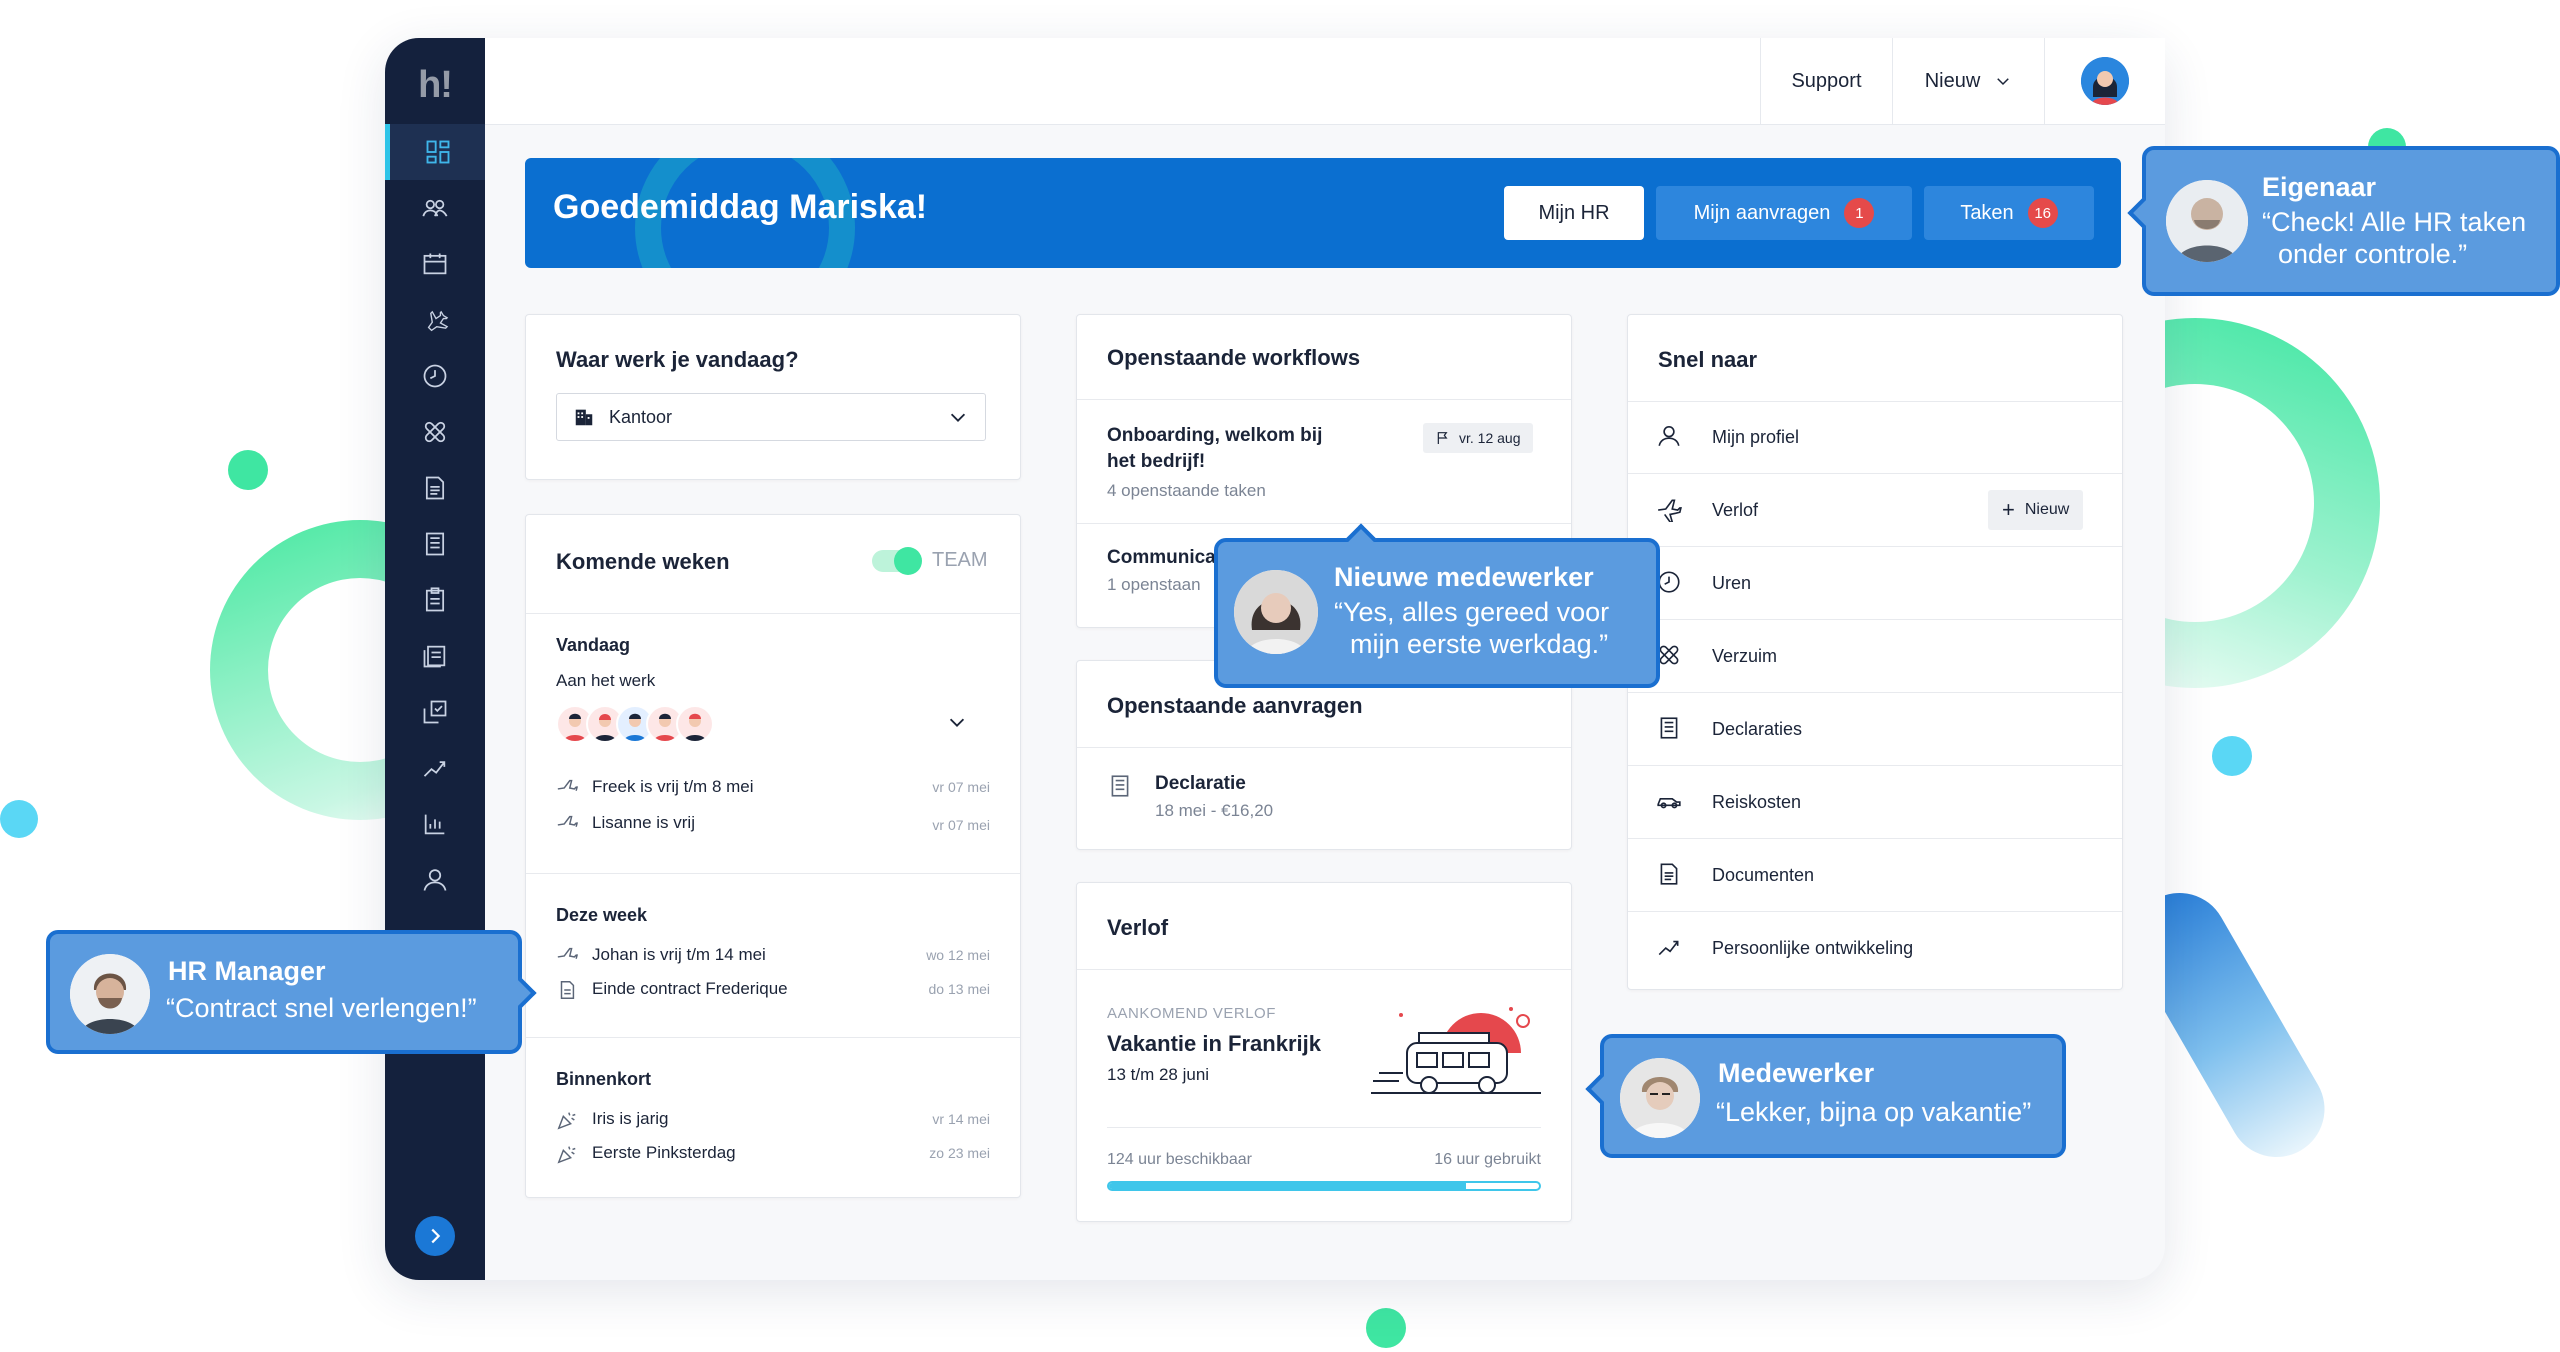 The image size is (2560, 1352). What do you see at coordinates (435, 320) in the screenshot?
I see `nav-leave` at bounding box center [435, 320].